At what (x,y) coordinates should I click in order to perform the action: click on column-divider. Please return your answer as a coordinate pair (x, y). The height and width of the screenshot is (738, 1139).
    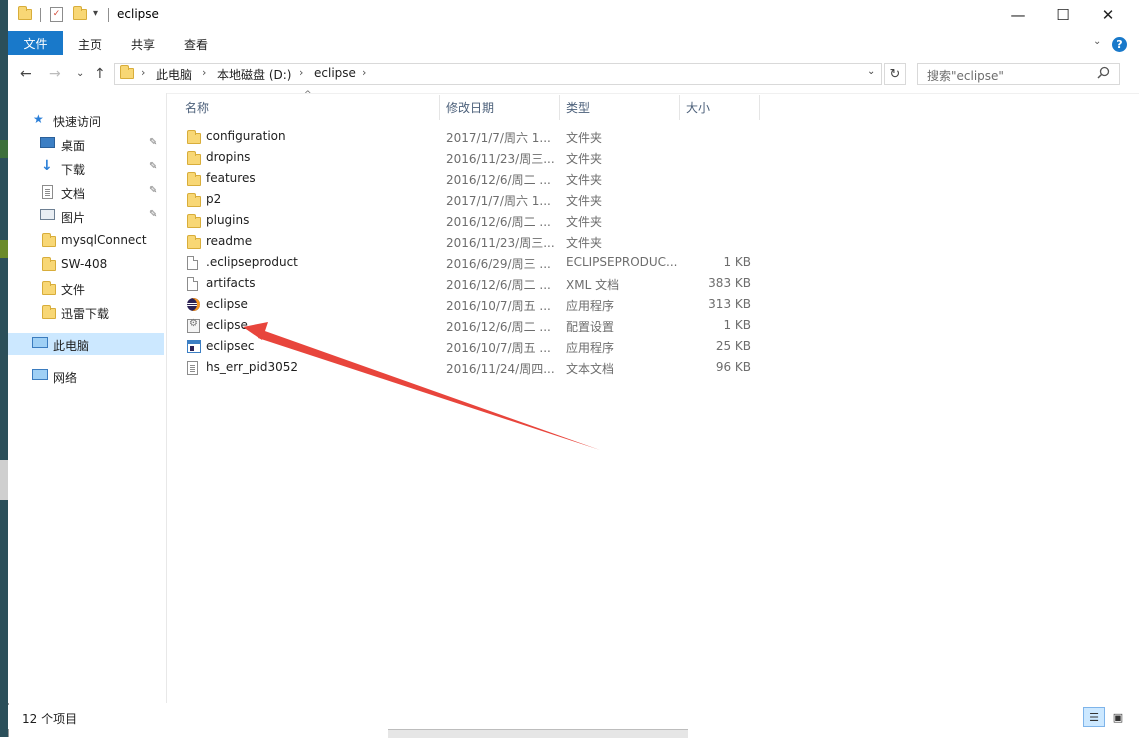
    Looking at the image, I should click on (759, 107).